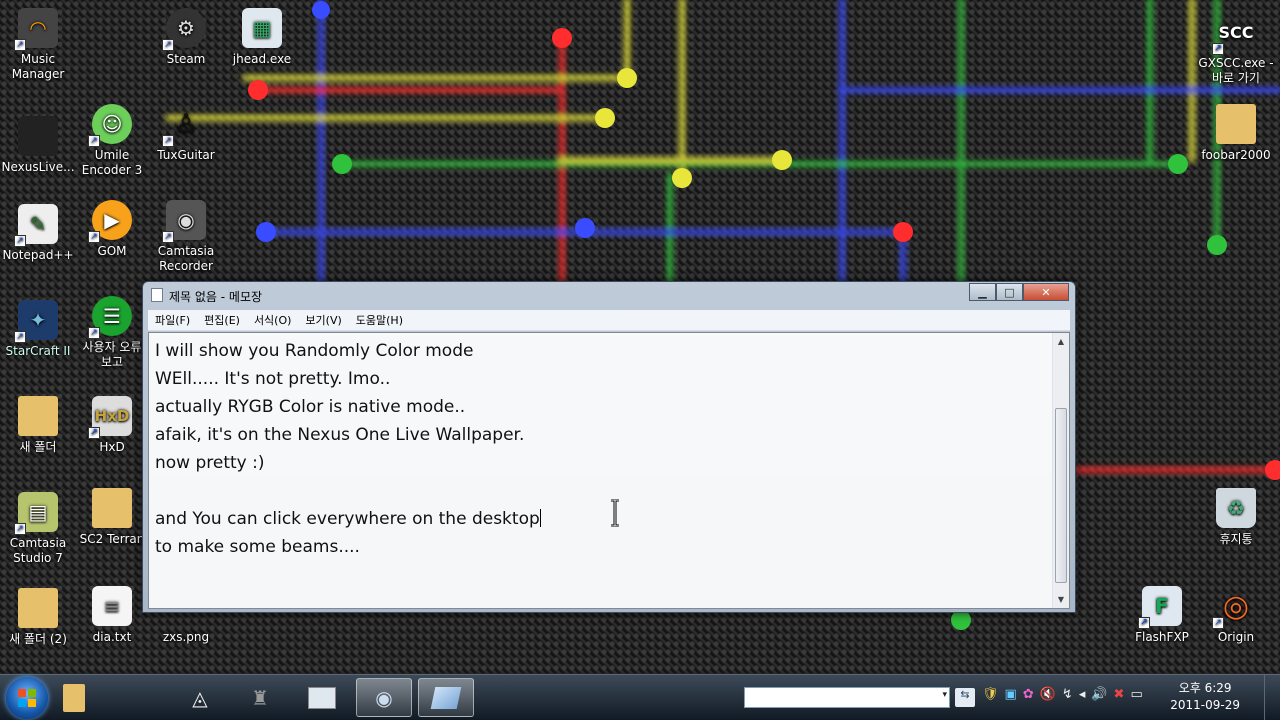 The width and height of the screenshot is (1280, 720). I want to click on icon-label: GOM, so click(112, 251).